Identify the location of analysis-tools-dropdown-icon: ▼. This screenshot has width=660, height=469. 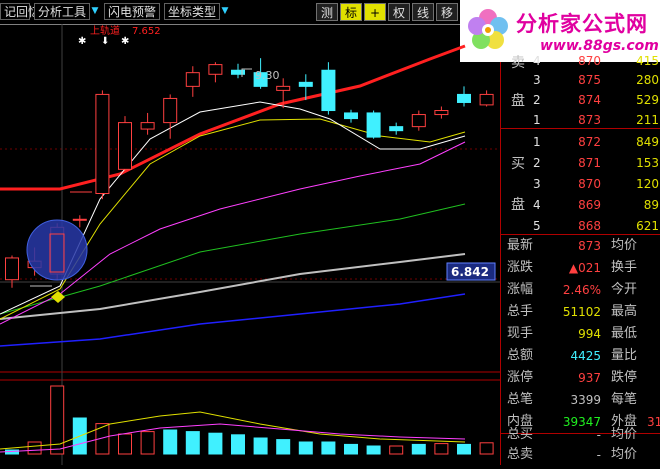
(95, 11).